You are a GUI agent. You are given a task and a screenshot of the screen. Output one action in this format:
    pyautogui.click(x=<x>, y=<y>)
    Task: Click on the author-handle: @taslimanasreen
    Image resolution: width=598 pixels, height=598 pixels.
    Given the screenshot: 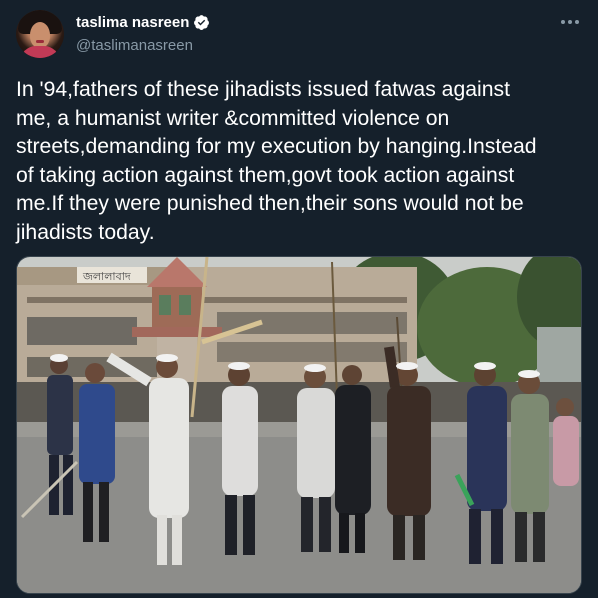 What is the action you would take?
    pyautogui.click(x=134, y=45)
    